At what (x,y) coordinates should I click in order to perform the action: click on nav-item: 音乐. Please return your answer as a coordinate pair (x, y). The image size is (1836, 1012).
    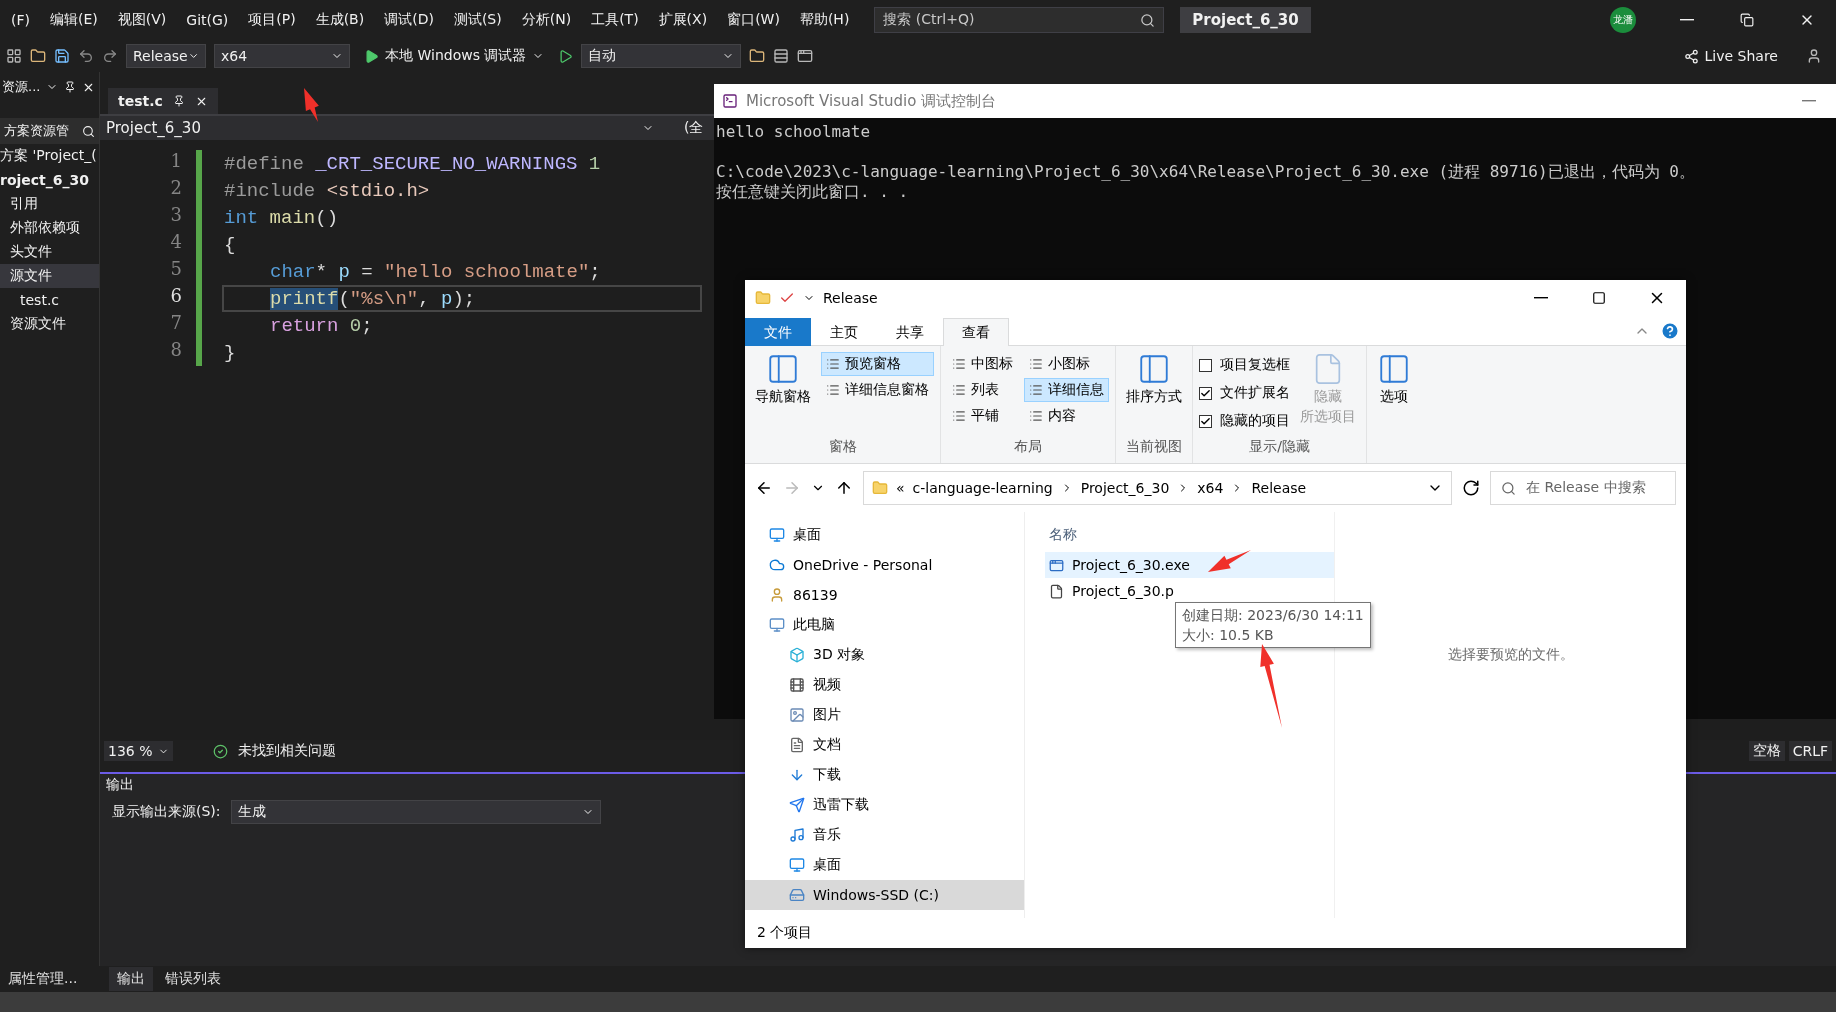
    Looking at the image, I should click on (884, 835).